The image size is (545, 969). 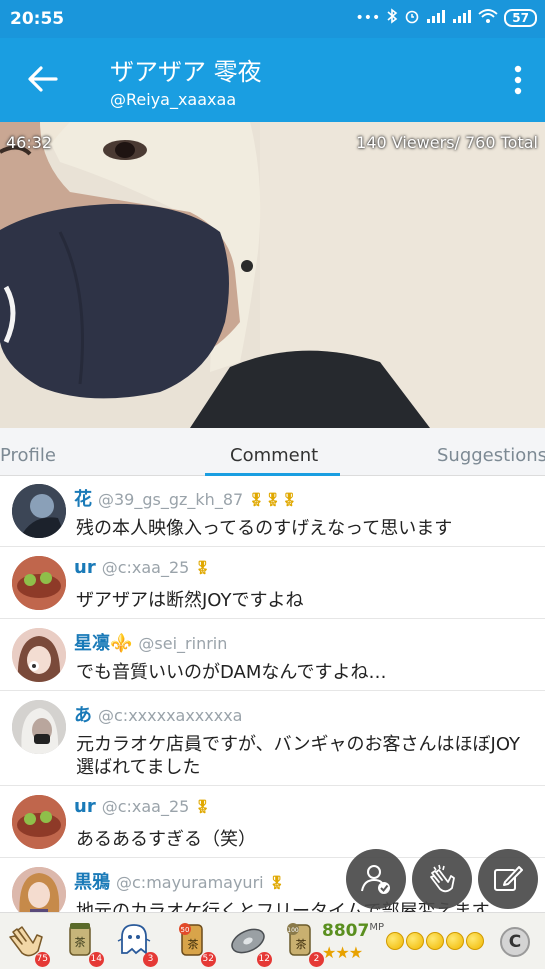 I want to click on status-icons: ••• 57, so click(x=446, y=18).